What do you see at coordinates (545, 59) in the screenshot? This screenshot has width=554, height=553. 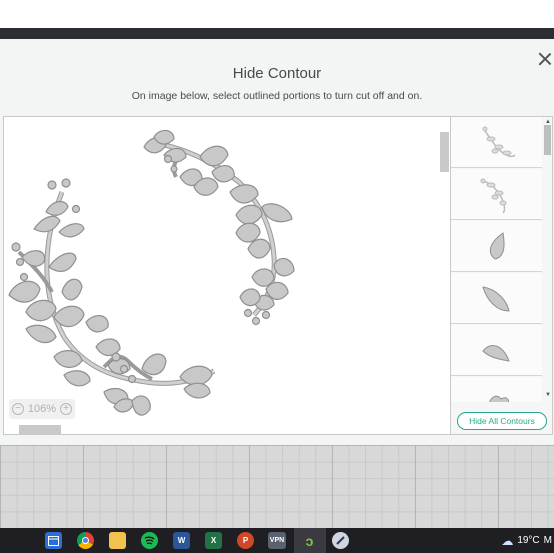 I see `close-icon` at bounding box center [545, 59].